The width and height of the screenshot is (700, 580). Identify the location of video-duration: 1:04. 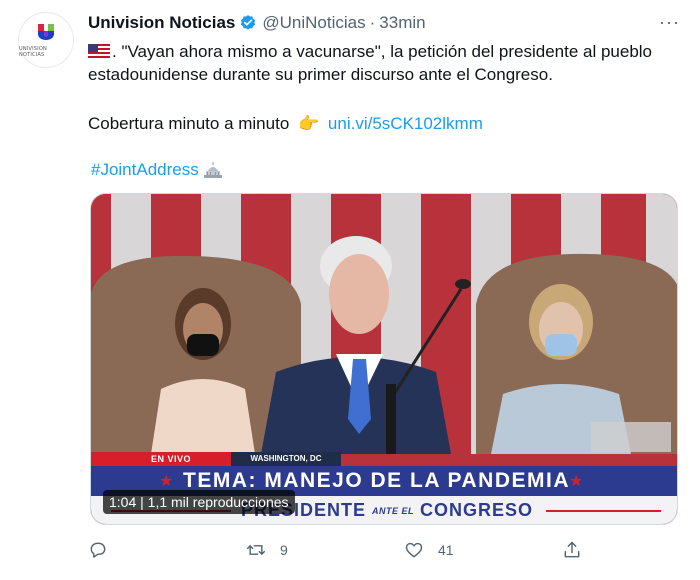
(123, 502).